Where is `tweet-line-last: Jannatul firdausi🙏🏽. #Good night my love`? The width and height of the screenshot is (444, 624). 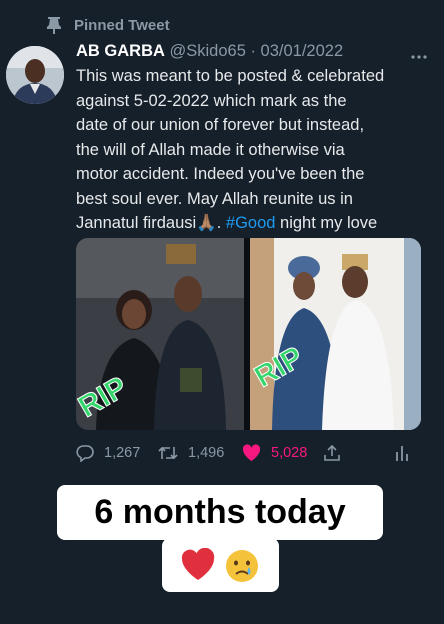 tweet-line-last: Jannatul firdausi🙏🏽. #Good night my love is located at coordinates (256, 223).